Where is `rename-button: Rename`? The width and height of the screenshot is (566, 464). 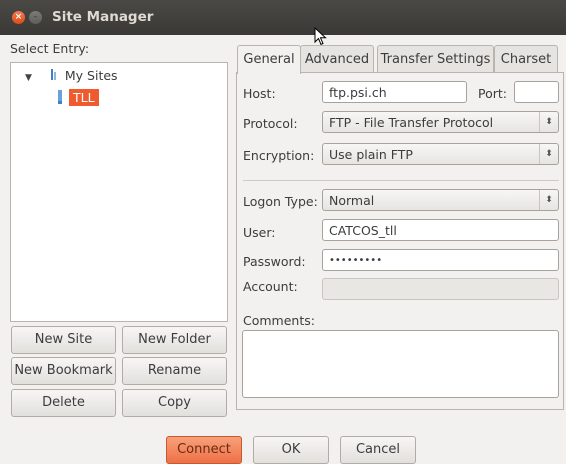 rename-button: Rename is located at coordinates (174, 371).